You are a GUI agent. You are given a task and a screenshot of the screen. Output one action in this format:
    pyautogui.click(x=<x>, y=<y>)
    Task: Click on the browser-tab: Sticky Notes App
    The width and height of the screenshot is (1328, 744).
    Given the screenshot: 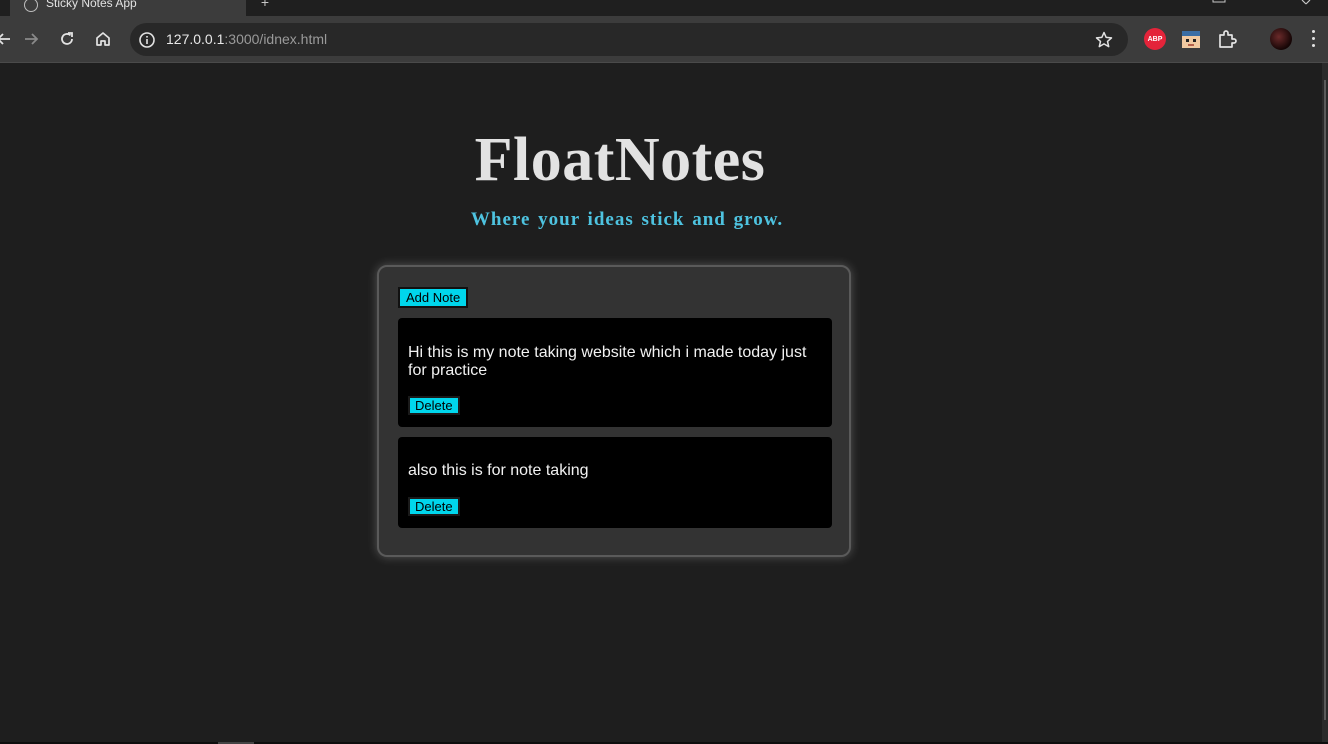 What is the action you would take?
    pyautogui.click(x=128, y=8)
    